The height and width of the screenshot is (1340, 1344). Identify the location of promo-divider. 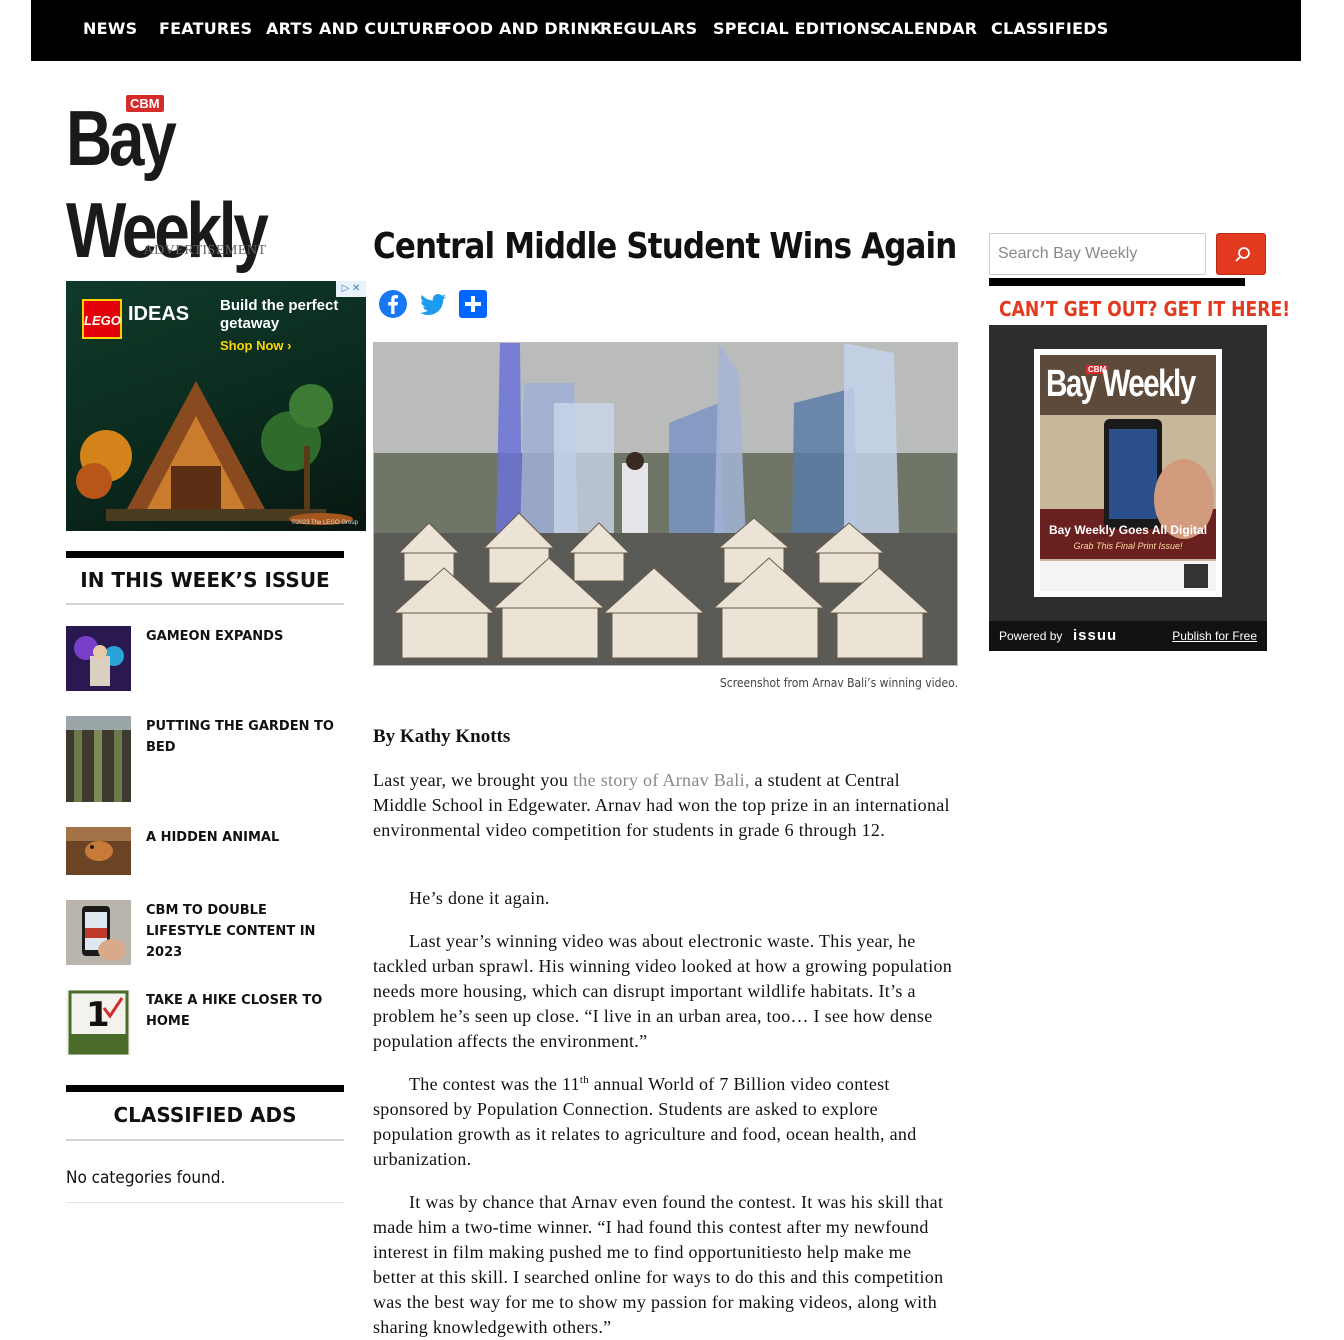
(1117, 282).